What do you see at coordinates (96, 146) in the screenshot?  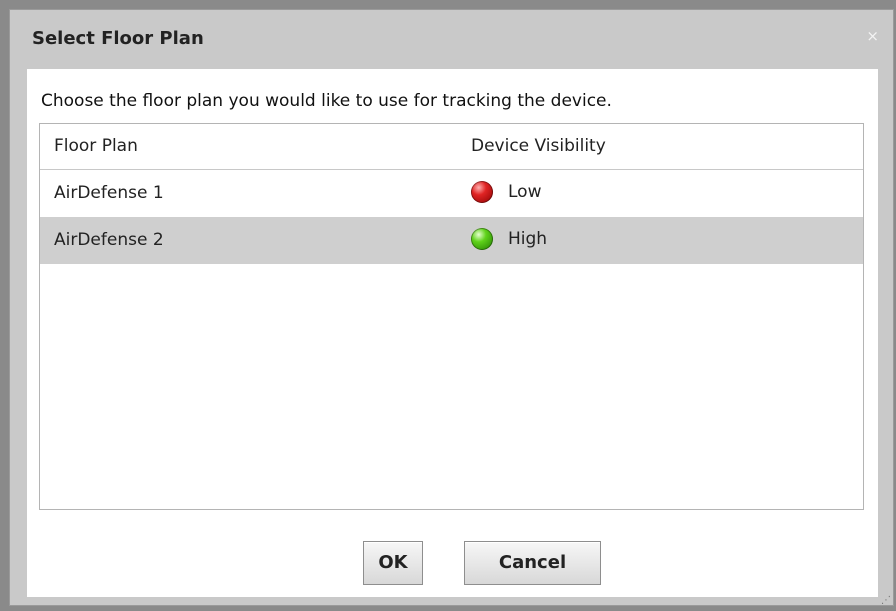 I see `column-header-floor-plan: Floor Plan` at bounding box center [96, 146].